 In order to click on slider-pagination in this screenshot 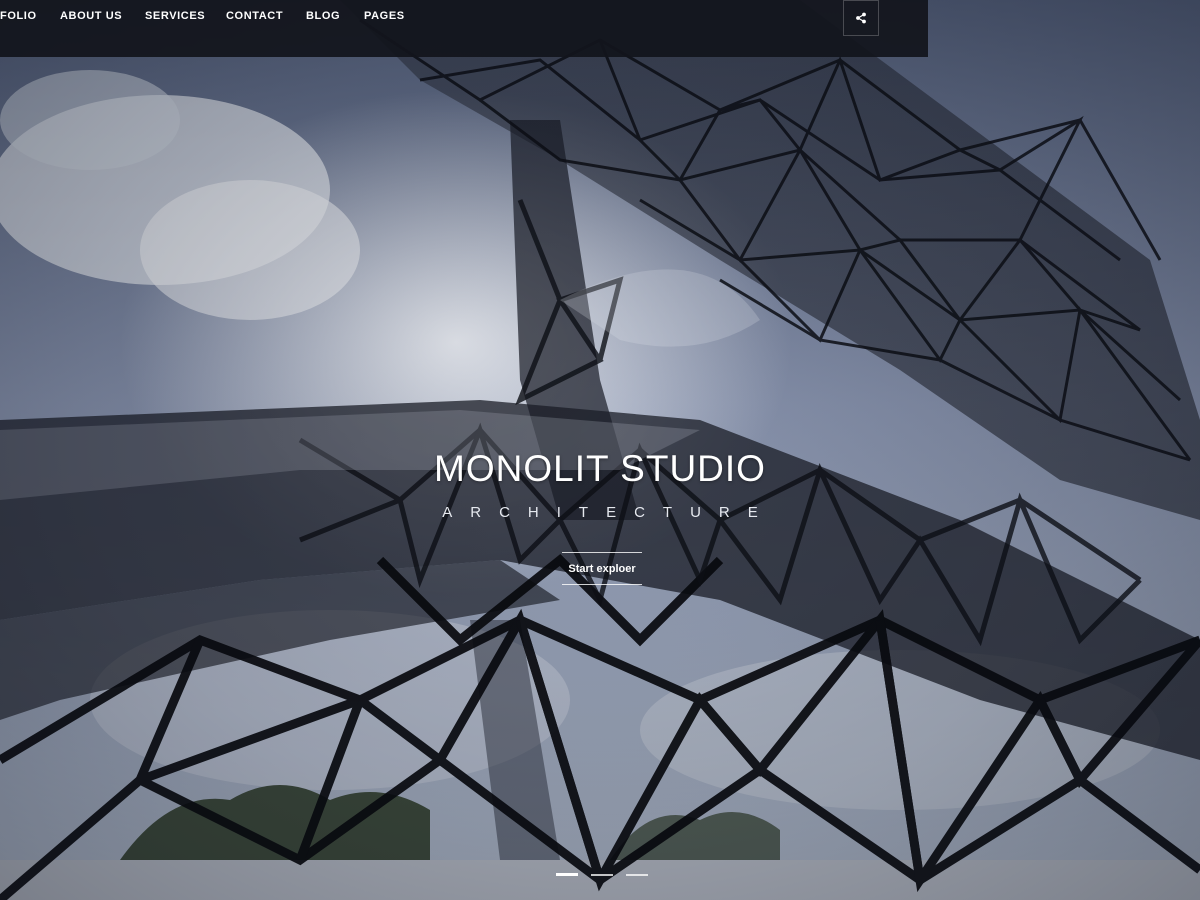, I will do `click(604, 876)`.